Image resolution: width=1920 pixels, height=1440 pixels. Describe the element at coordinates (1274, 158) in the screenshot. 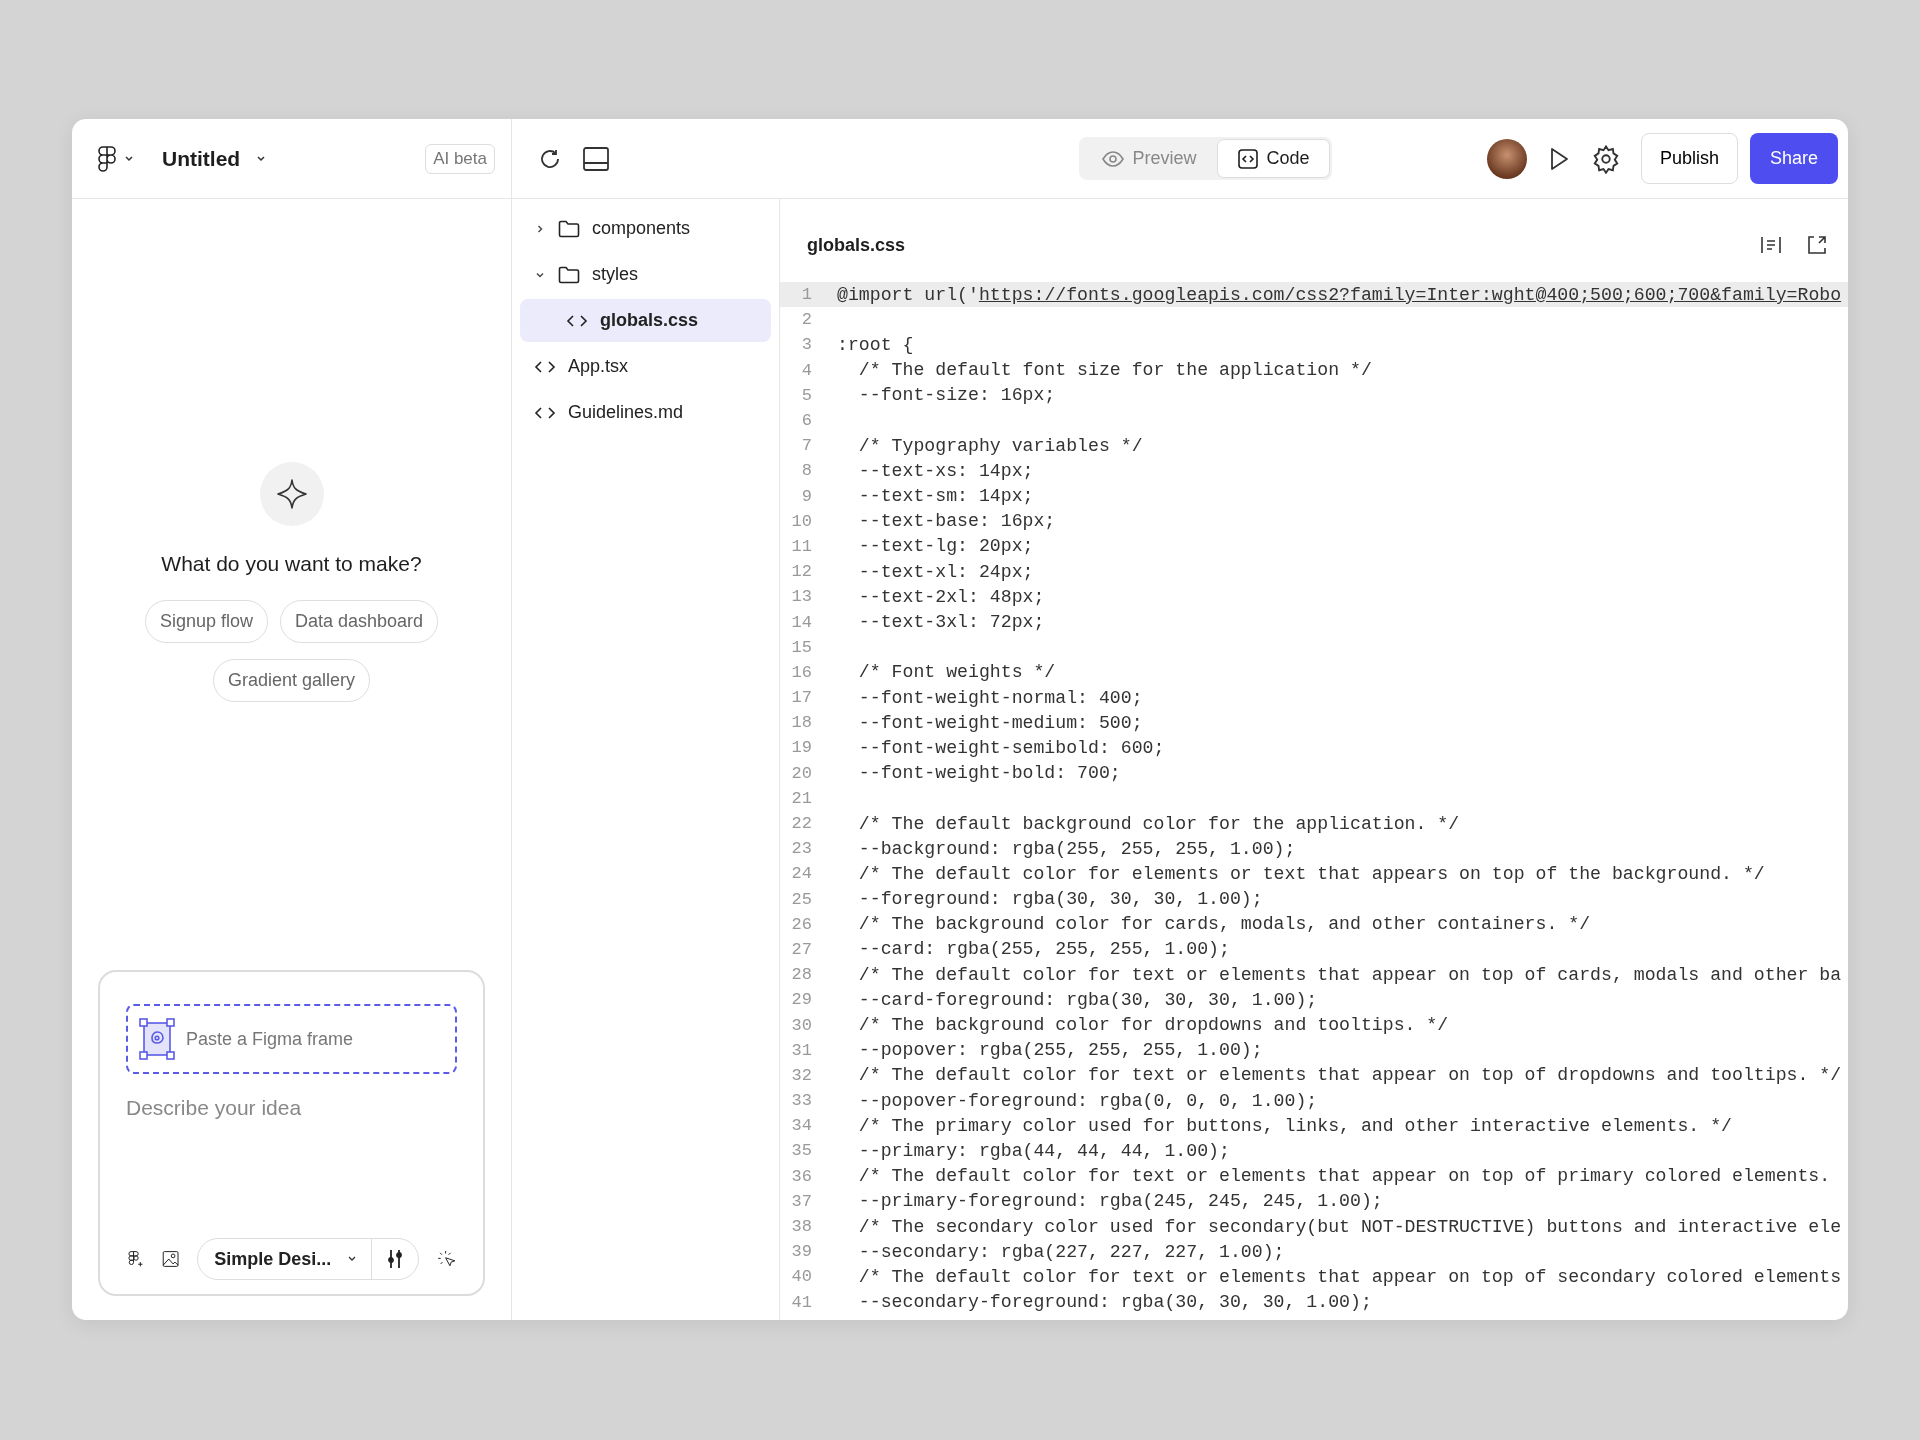

I see `view-tab: Code` at that location.